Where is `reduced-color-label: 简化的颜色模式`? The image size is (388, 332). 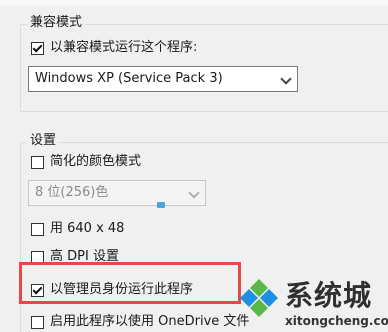
reduced-color-label: 简化的颜色模式 is located at coordinates (96, 161).